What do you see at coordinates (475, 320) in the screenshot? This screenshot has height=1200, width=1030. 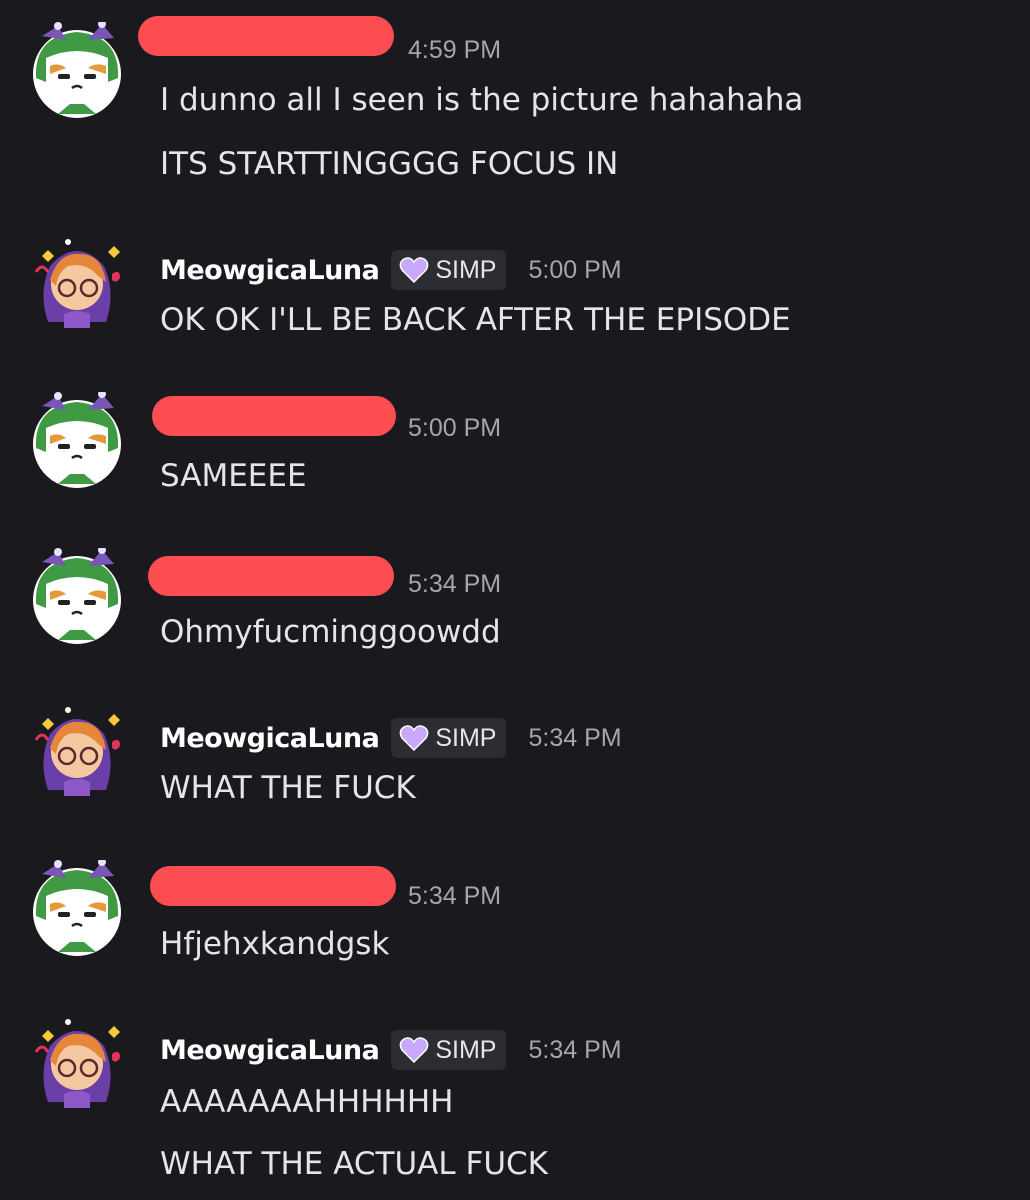 I see `message-text: OK OK I'LL BE BACK AFTER THE EPISODE` at bounding box center [475, 320].